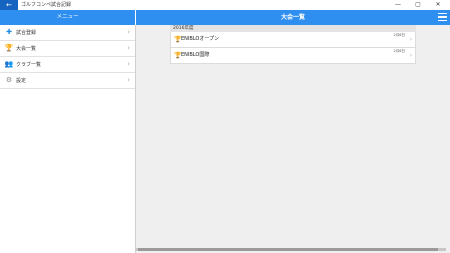  What do you see at coordinates (9, 32) in the screenshot?
I see `plus-icon: ✚` at bounding box center [9, 32].